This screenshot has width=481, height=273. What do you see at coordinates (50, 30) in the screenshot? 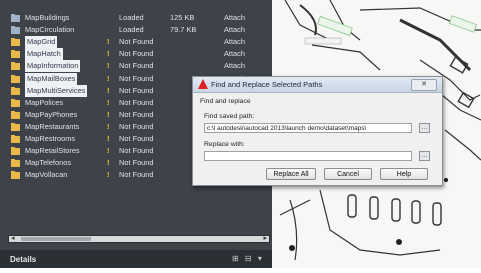
I see `xref-name: MapCirculation` at bounding box center [50, 30].